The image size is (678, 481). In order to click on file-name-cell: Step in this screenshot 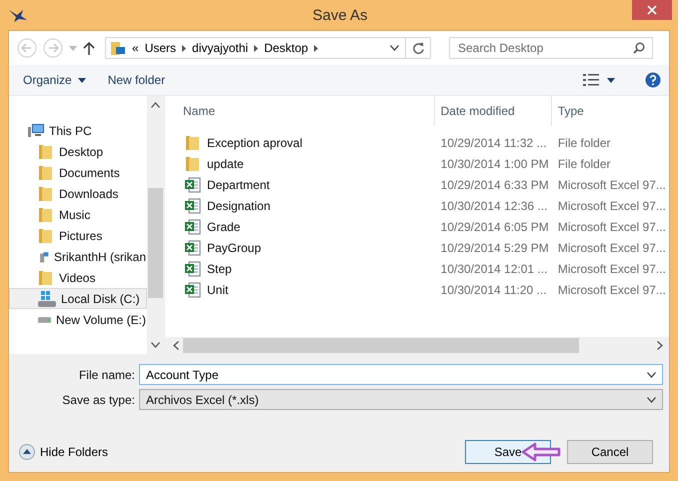, I will do `click(306, 268)`.